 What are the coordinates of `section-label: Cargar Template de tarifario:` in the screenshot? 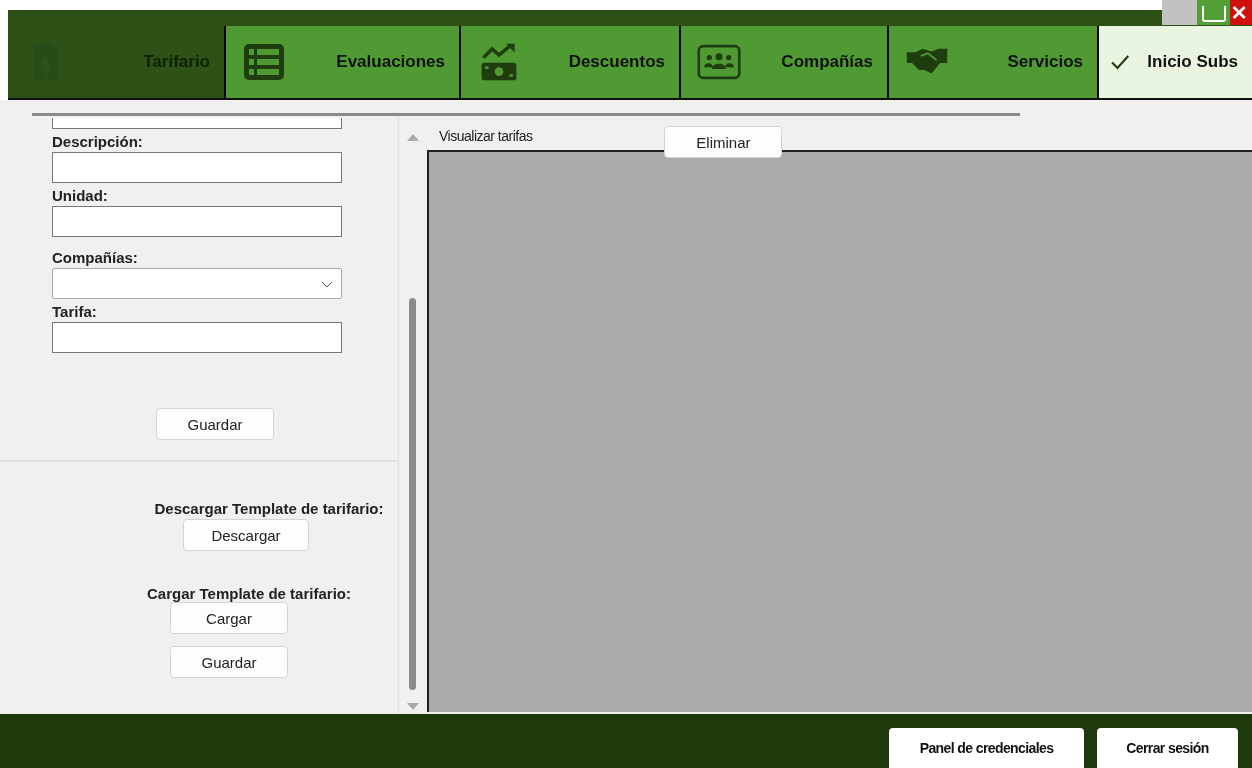 It's located at (249, 593).